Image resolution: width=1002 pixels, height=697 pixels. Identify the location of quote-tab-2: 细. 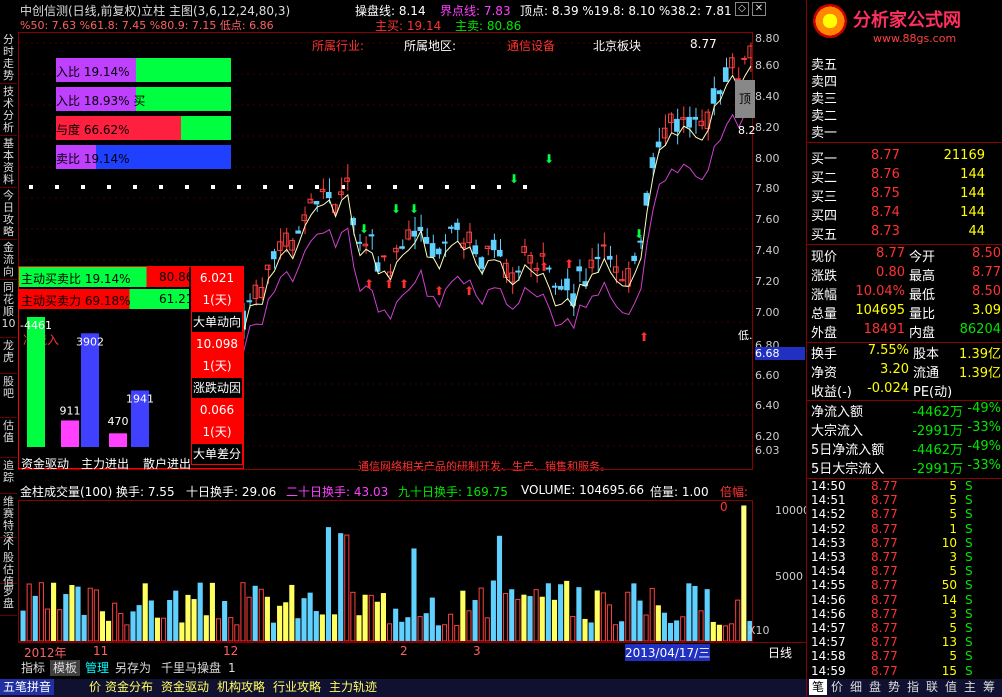
(856, 687).